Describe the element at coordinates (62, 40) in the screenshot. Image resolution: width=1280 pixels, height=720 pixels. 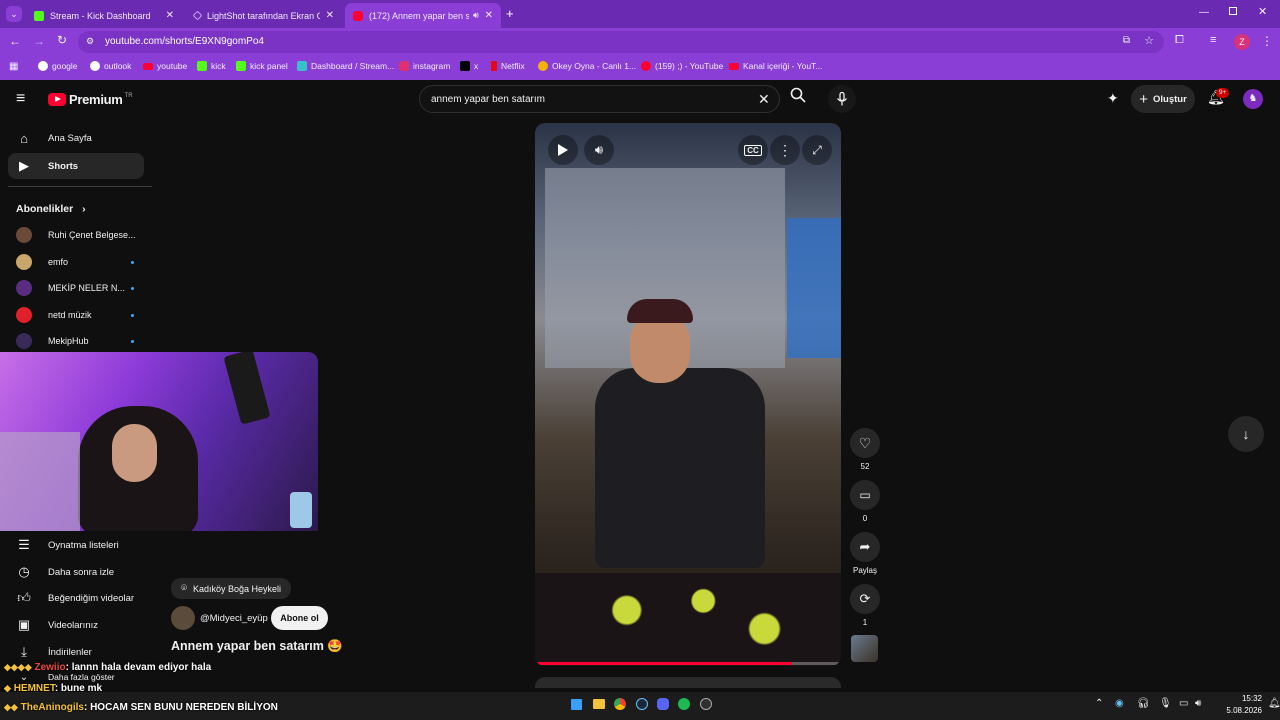
I see `reload-button: ↻` at that location.